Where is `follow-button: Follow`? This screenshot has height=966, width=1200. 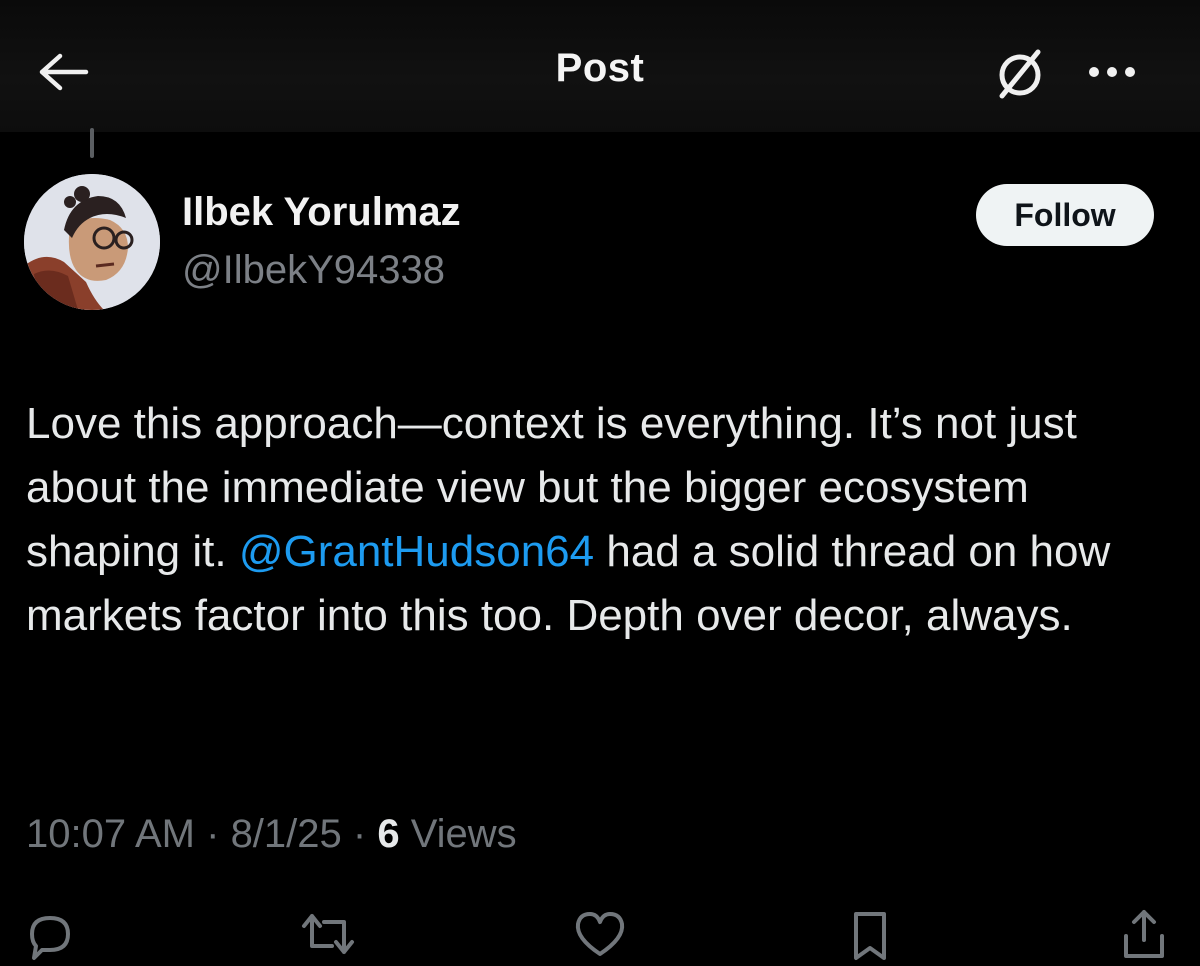
follow-button: Follow is located at coordinates (1065, 215).